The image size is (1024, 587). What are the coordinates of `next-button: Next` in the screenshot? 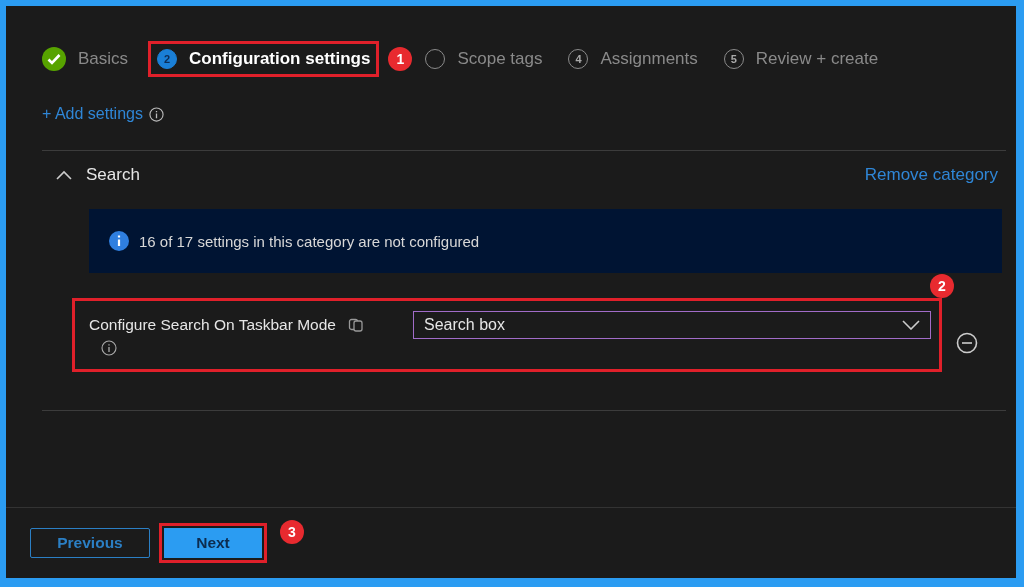 It's located at (213, 543).